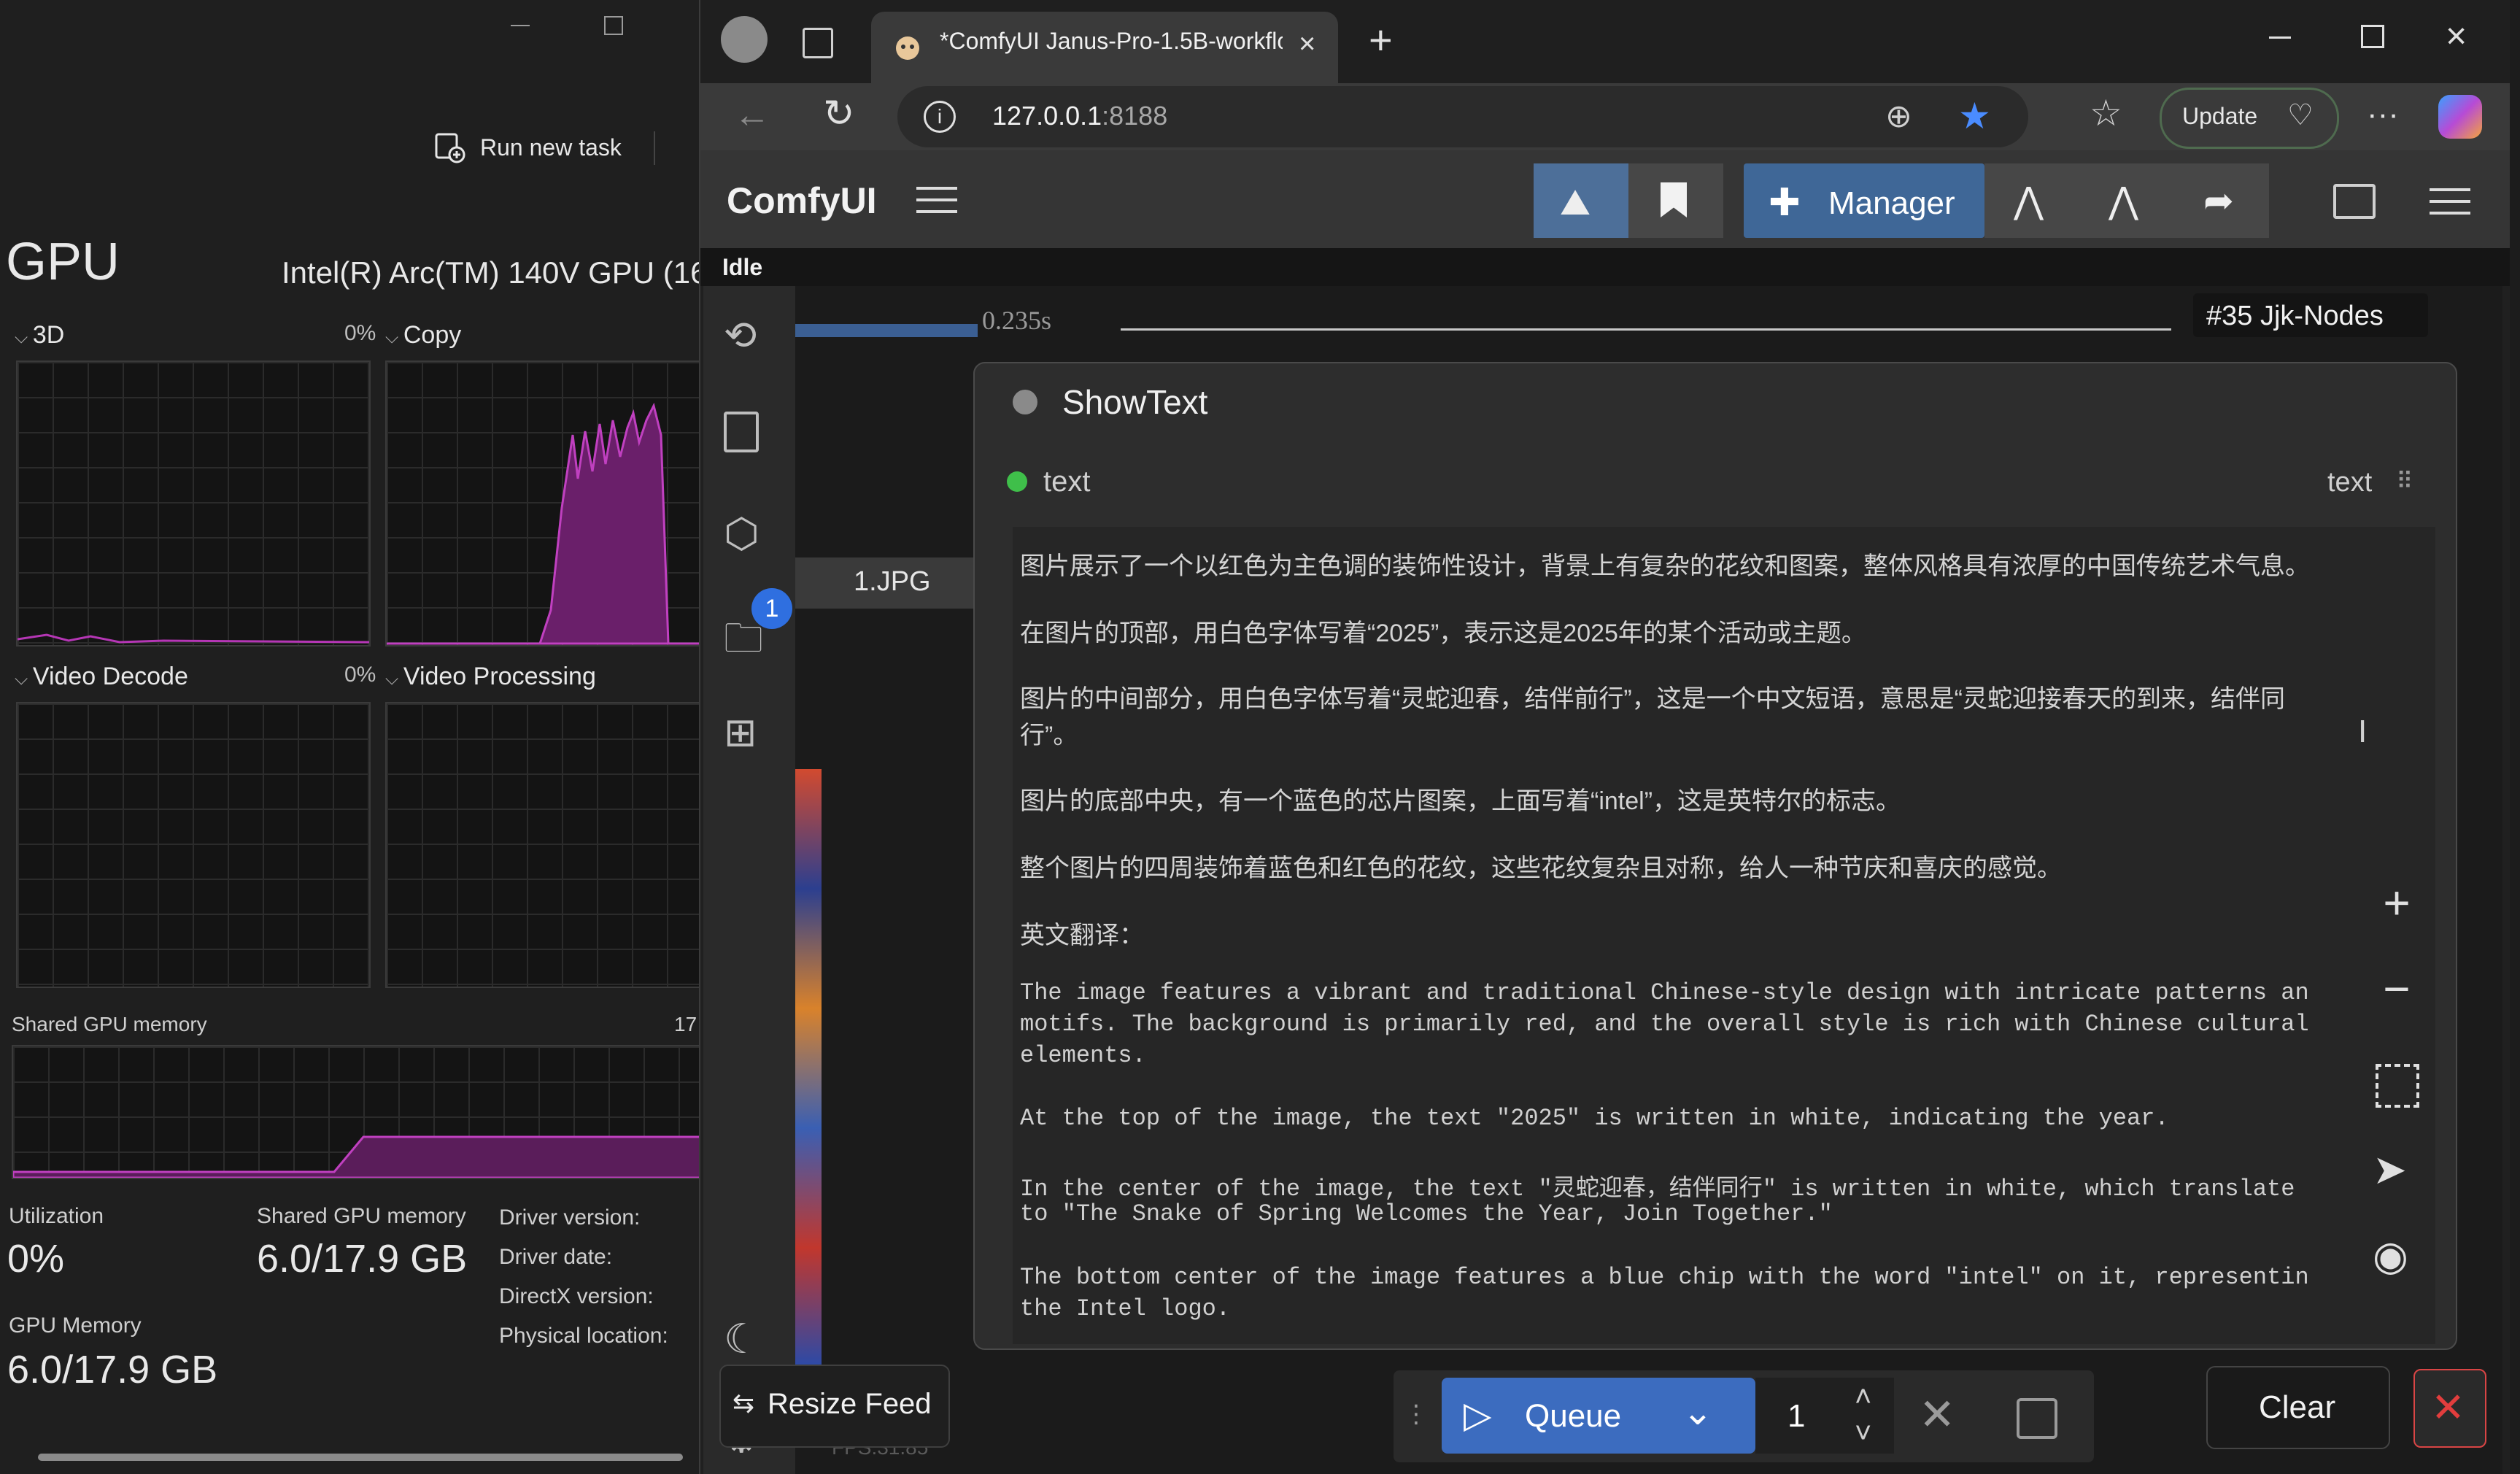 The width and height of the screenshot is (2520, 1474). I want to click on window-maximize-icon, so click(2373, 36).